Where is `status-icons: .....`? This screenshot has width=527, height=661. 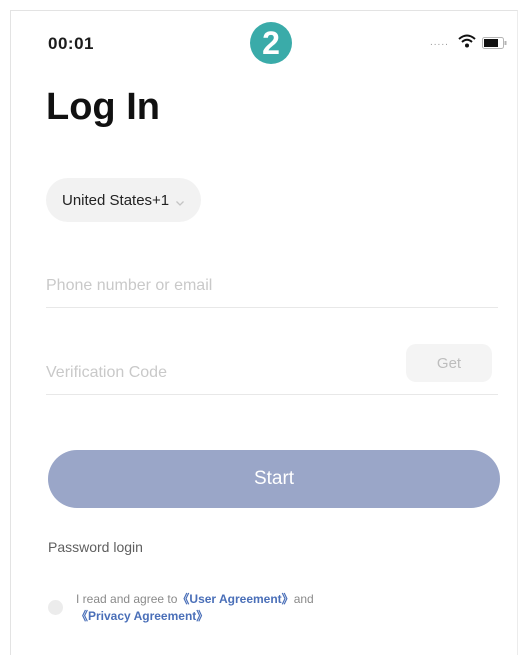
status-icons: ..... is located at coordinates (475, 42).